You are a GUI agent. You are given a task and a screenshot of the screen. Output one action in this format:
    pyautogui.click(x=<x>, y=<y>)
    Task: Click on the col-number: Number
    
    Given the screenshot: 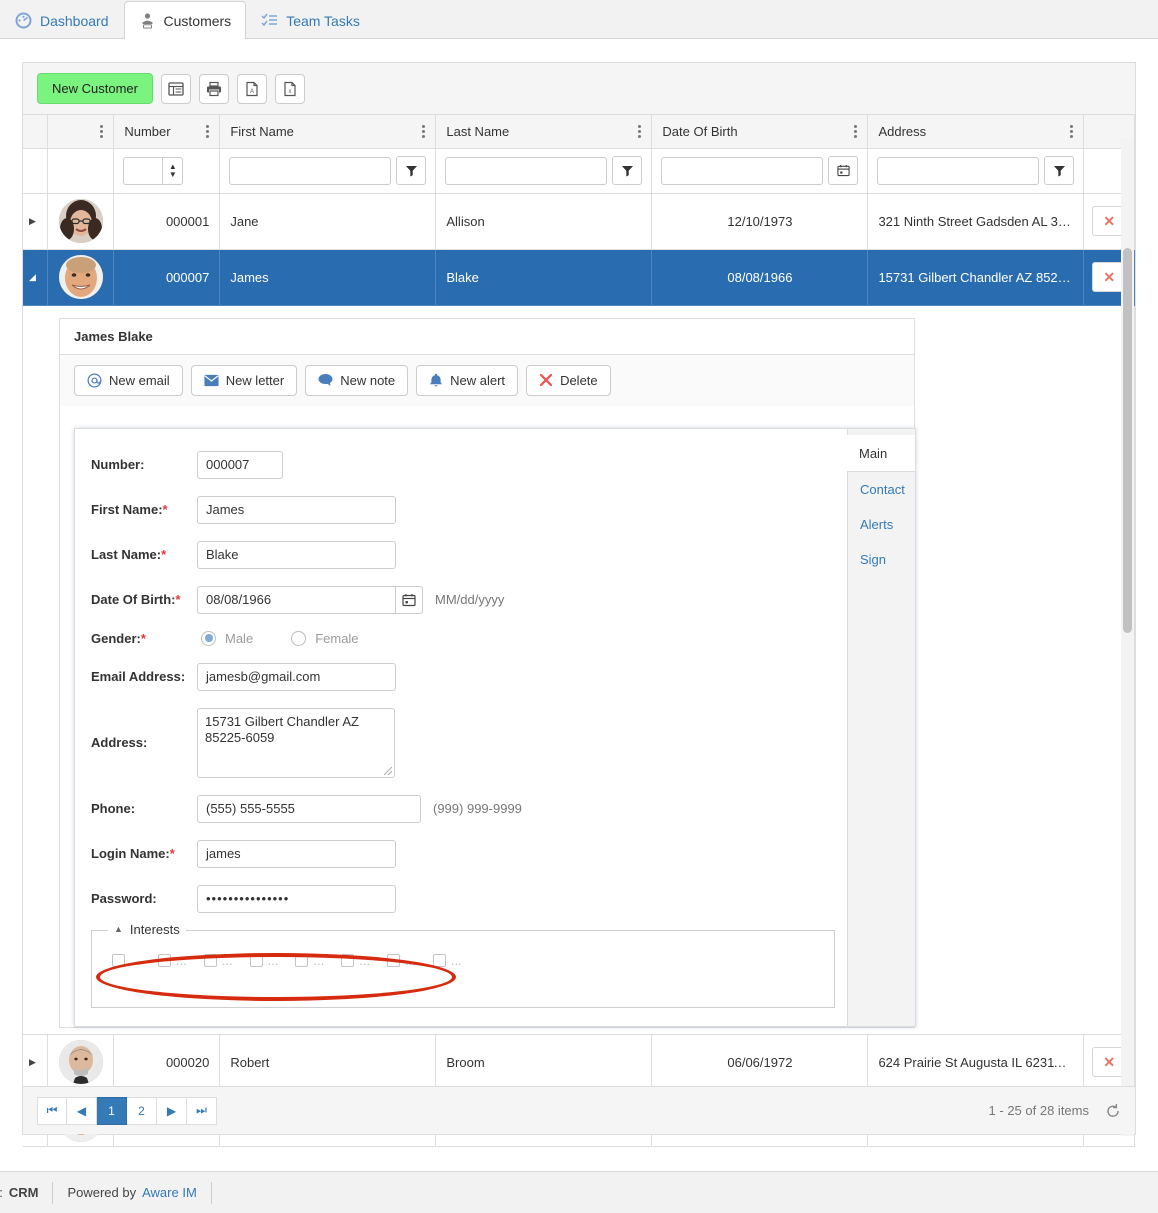 What is the action you would take?
    pyautogui.click(x=167, y=132)
    